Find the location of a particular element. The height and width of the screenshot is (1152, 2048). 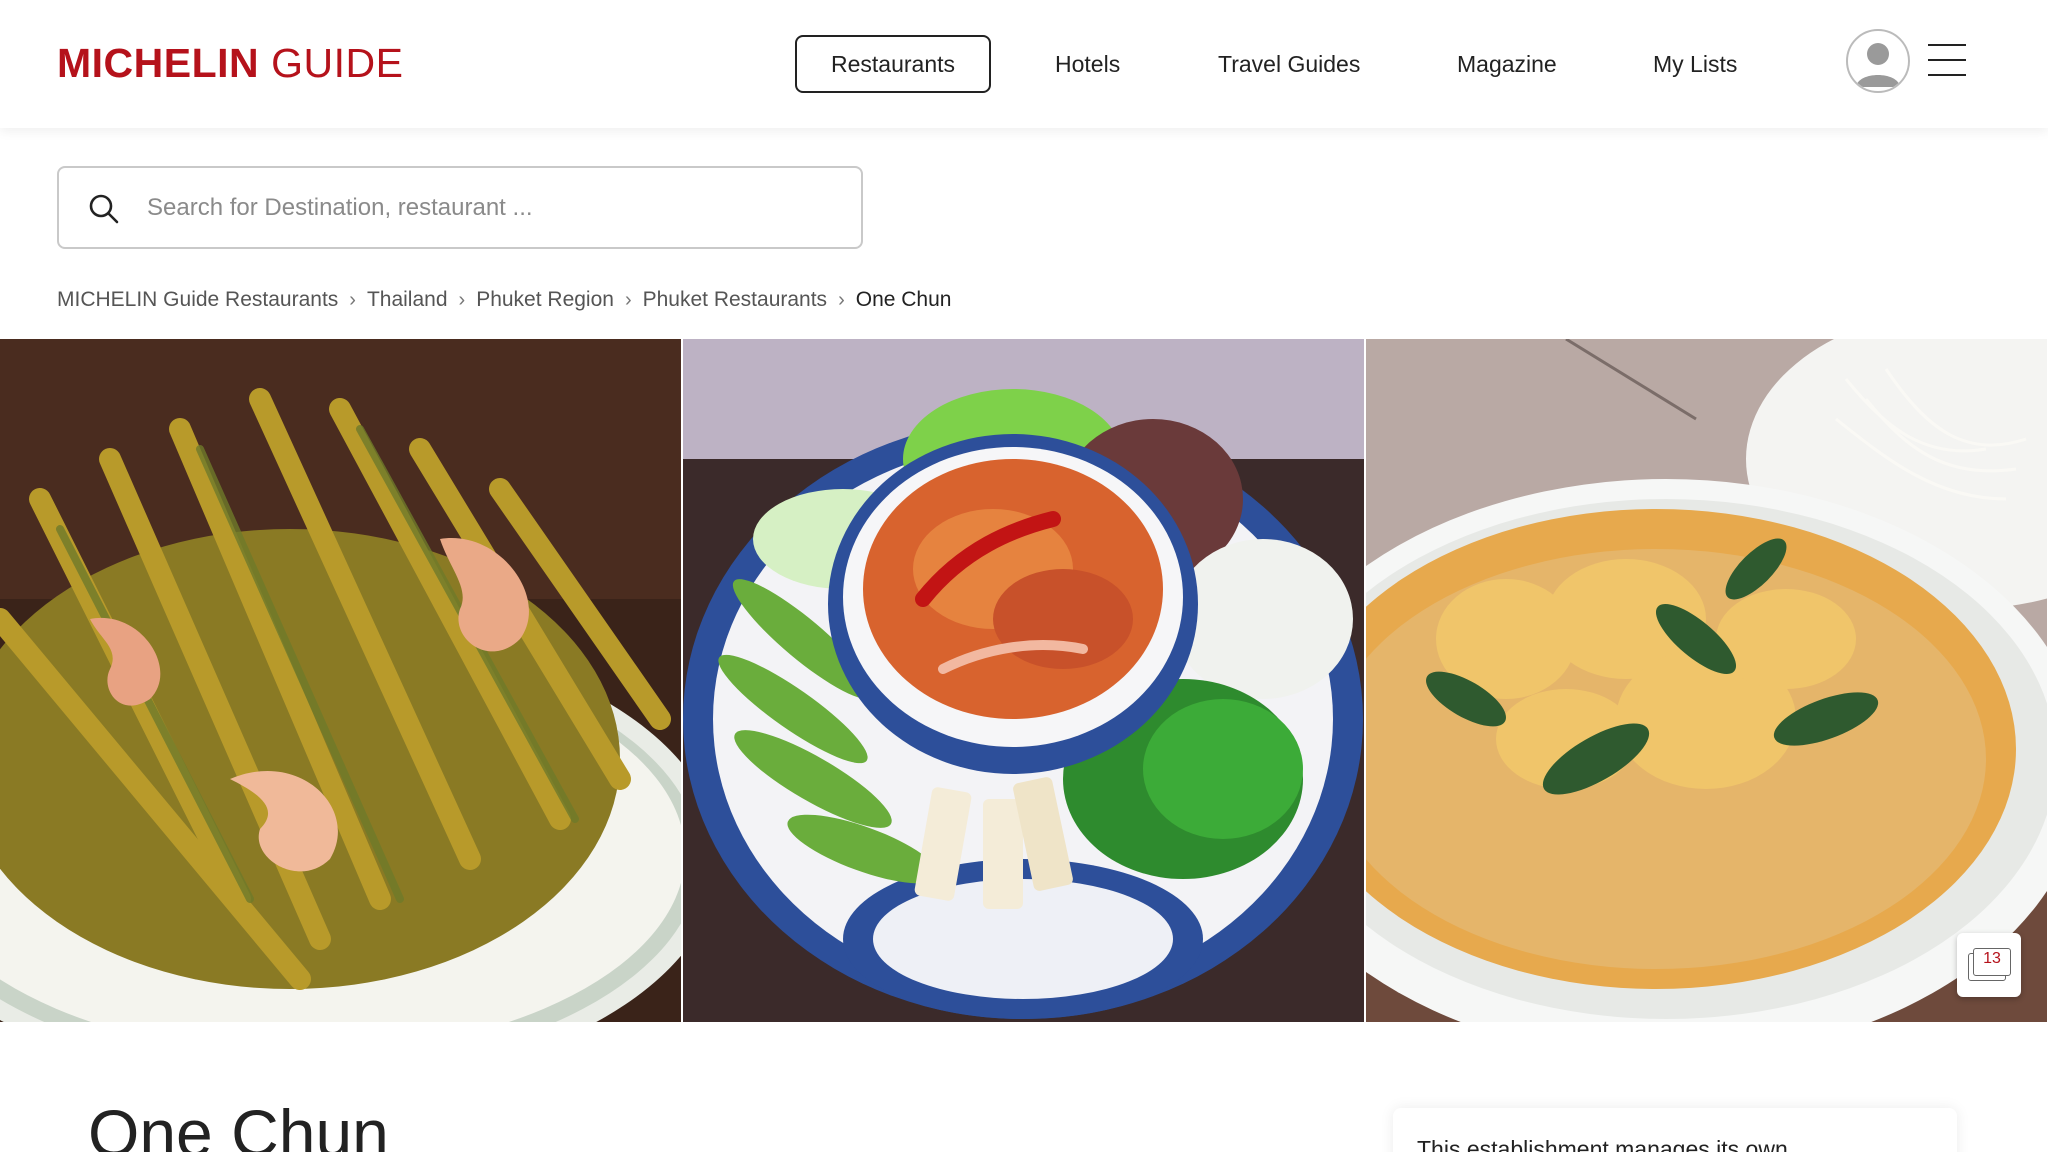

nav-magazine: Magazine is located at coordinates (1507, 64).